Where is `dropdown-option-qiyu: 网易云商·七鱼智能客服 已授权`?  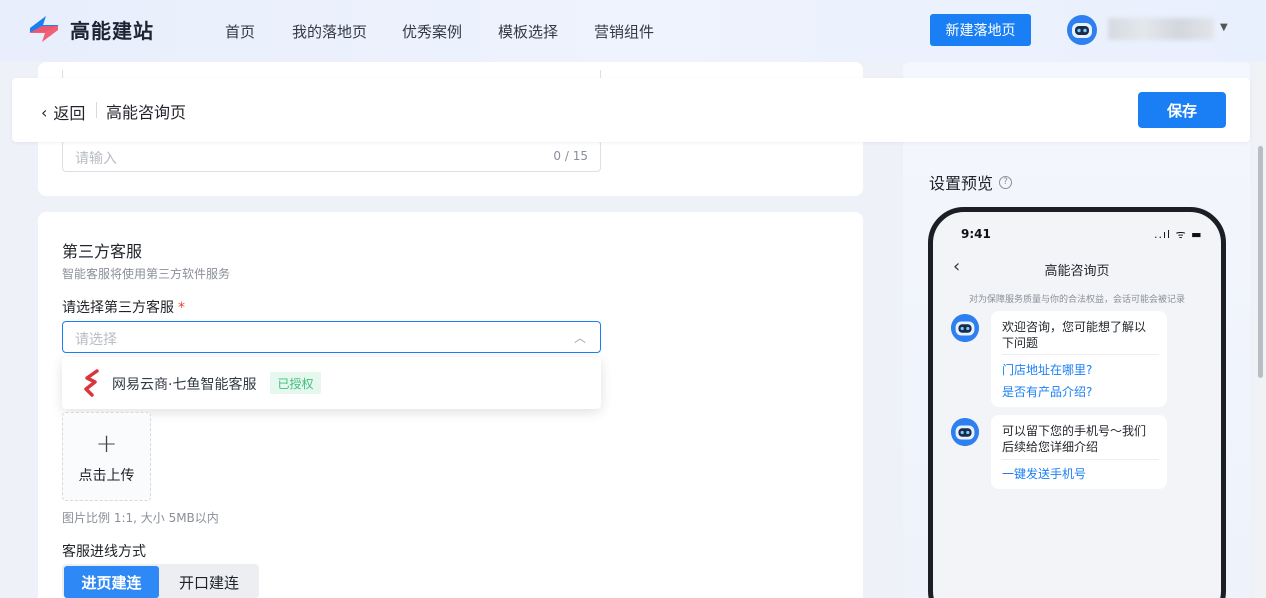
dropdown-option-qiyu: 网易云商·七鱼智能客服 已授权 is located at coordinates (331, 383).